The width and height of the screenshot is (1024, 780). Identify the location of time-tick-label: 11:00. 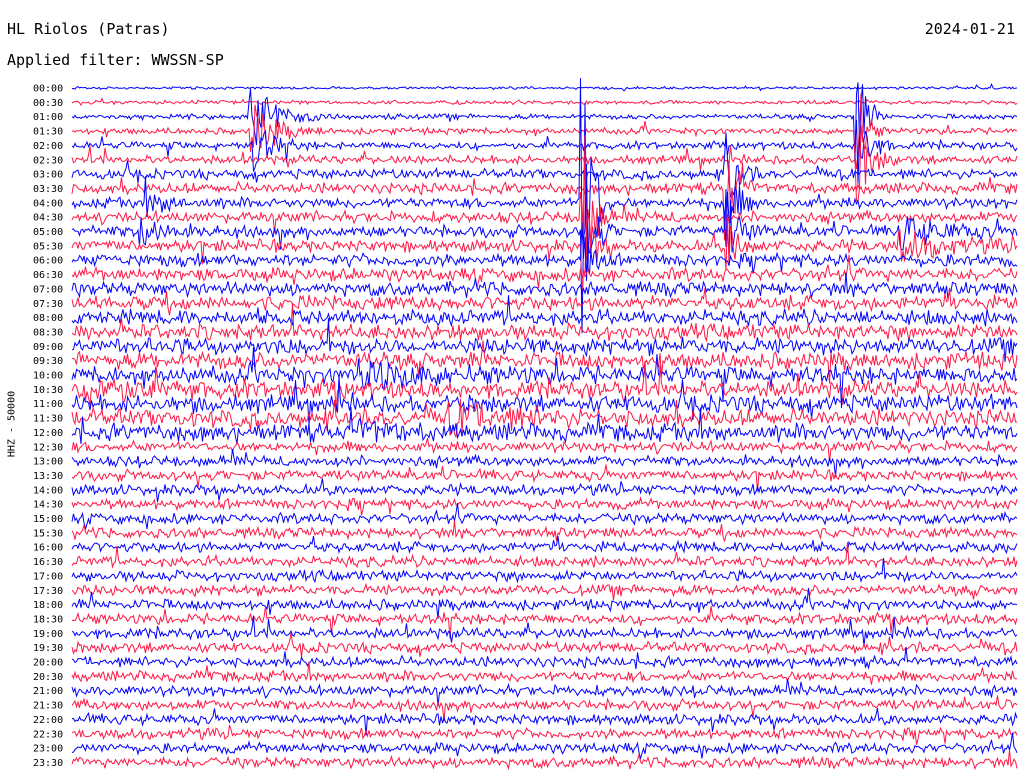
(48, 404).